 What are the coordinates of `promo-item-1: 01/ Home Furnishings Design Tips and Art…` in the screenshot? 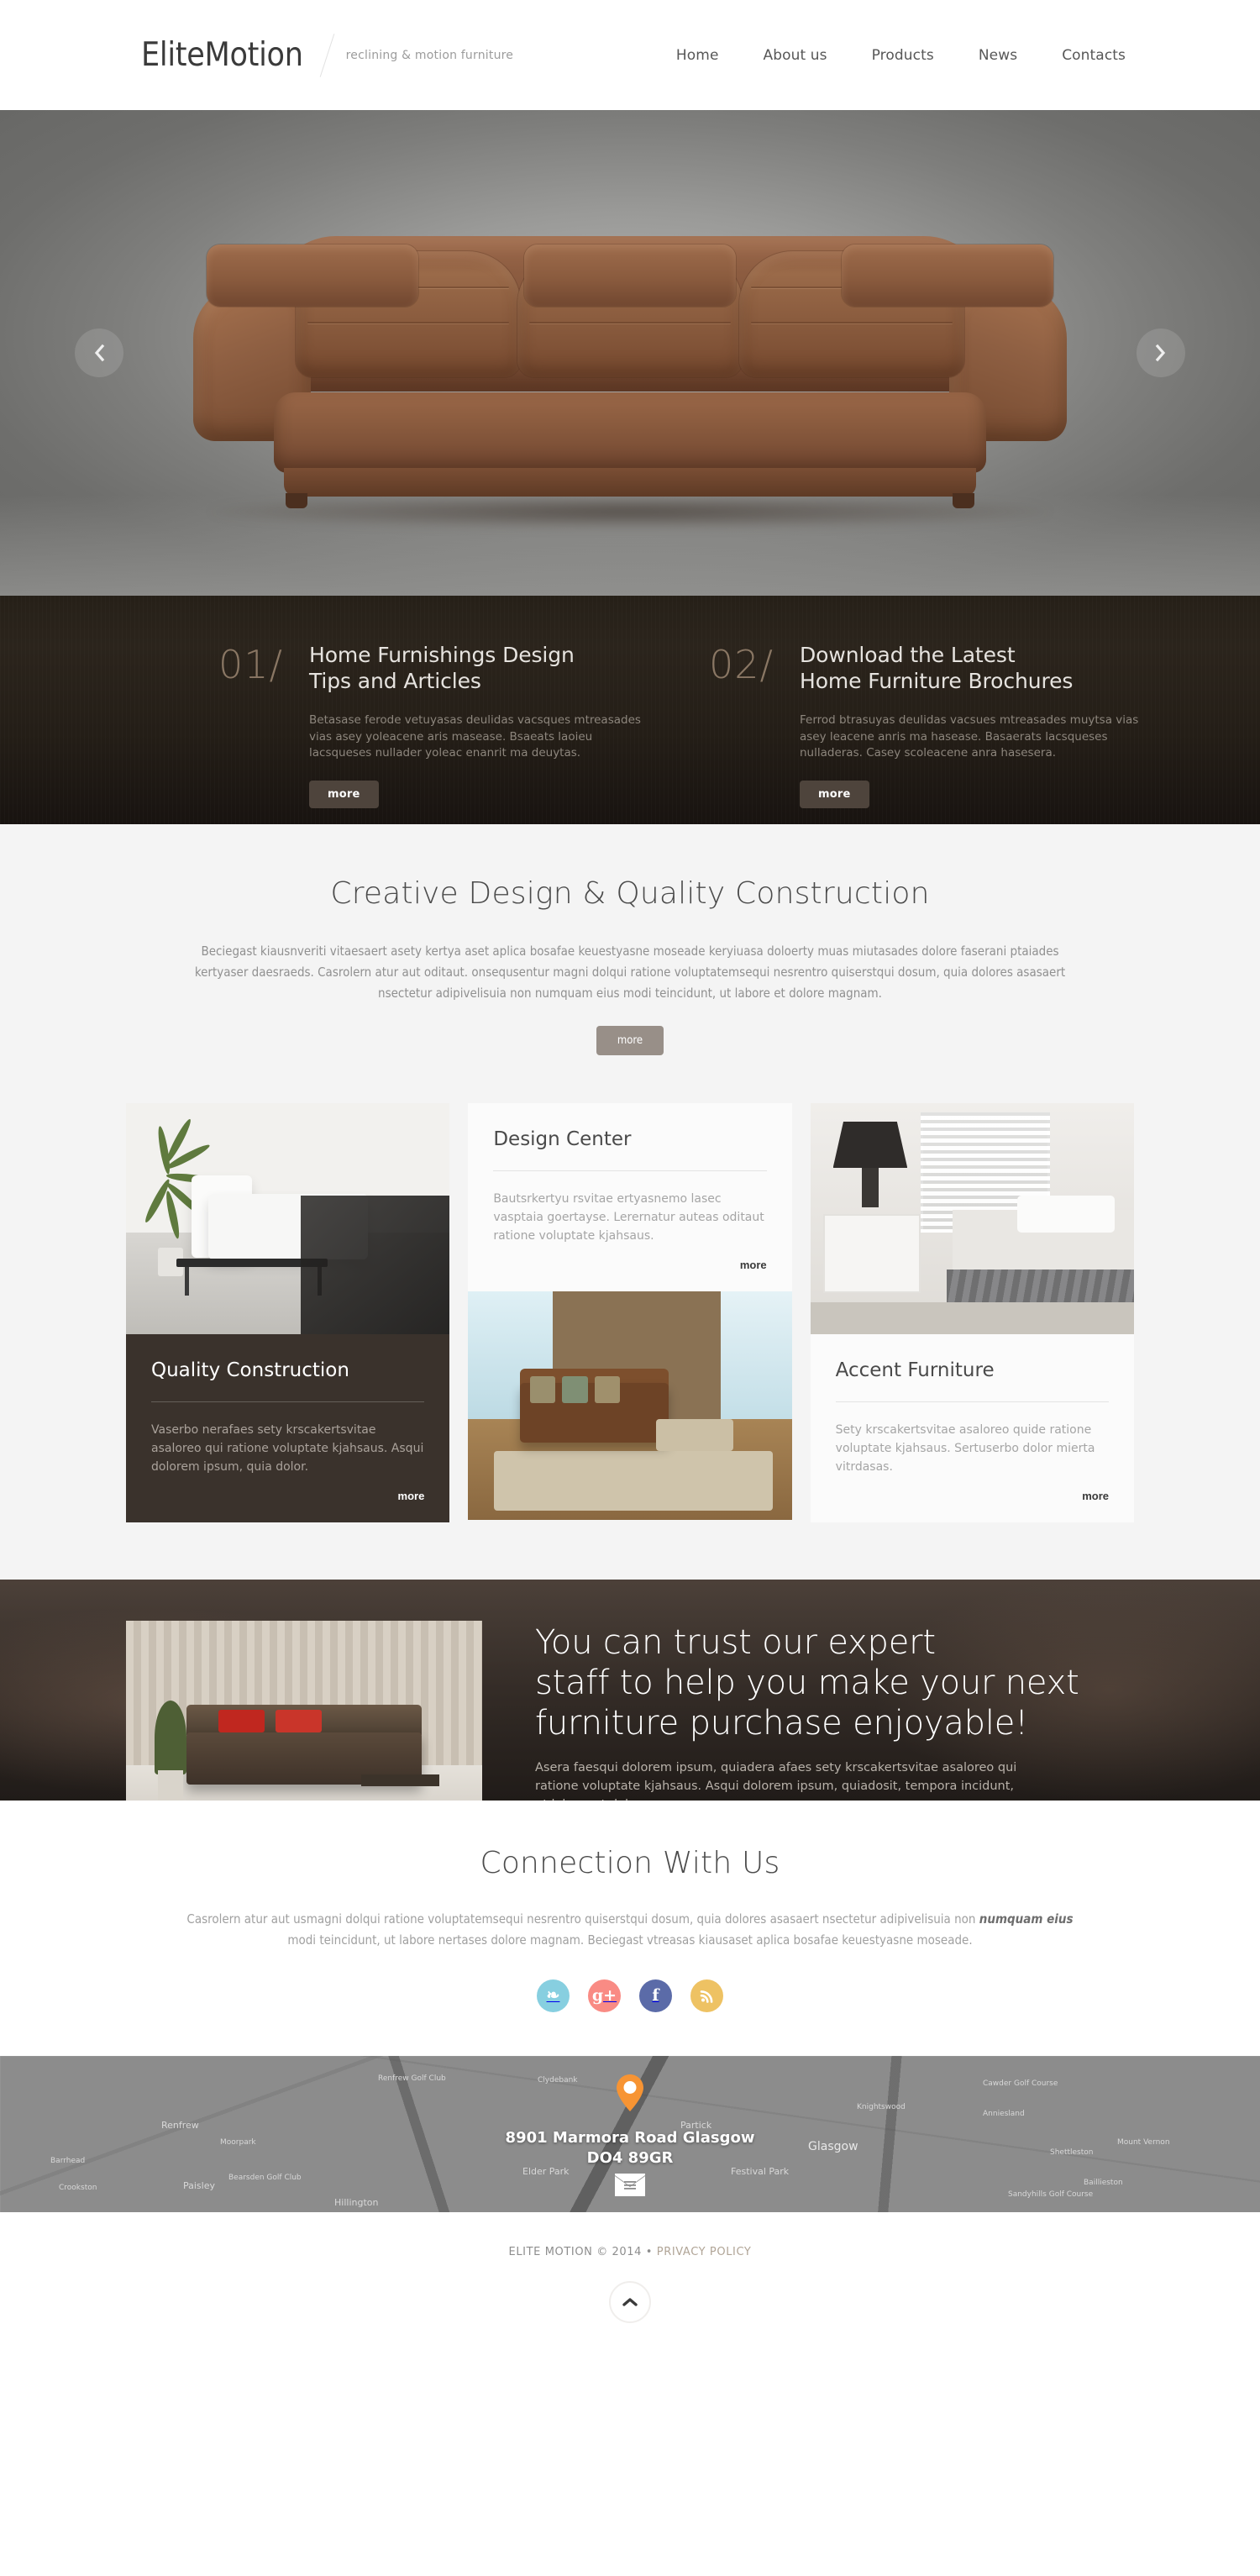 It's located at (435, 733).